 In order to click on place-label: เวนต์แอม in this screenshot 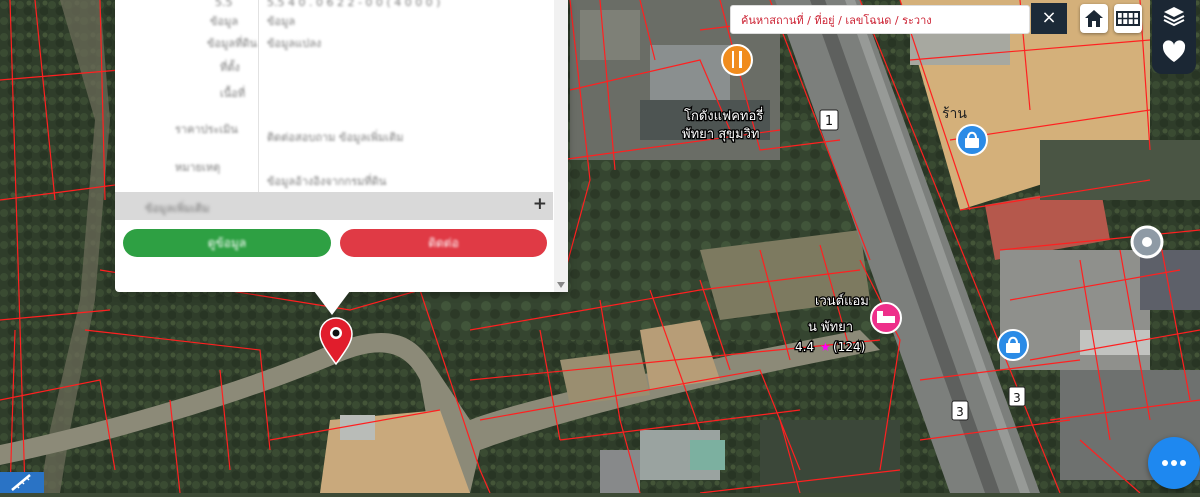, I will do `click(842, 301)`.